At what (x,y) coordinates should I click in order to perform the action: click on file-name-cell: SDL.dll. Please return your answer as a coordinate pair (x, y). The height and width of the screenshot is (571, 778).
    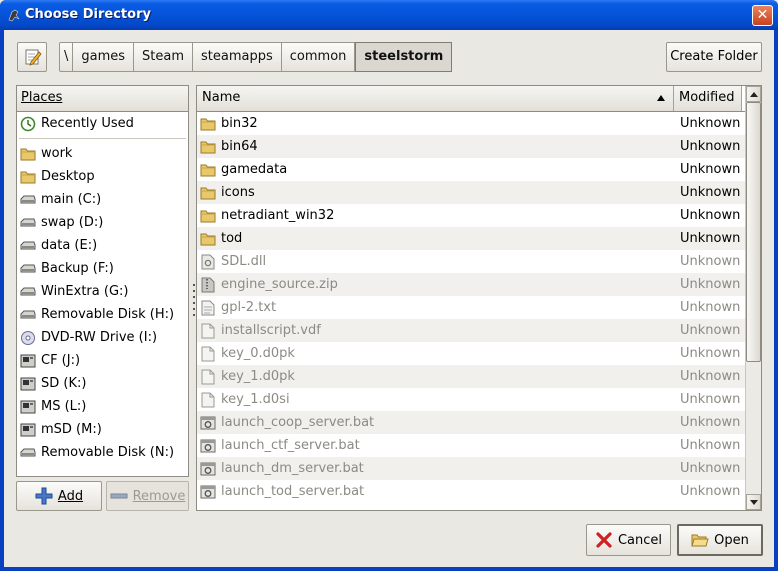
    Looking at the image, I should click on (435, 262).